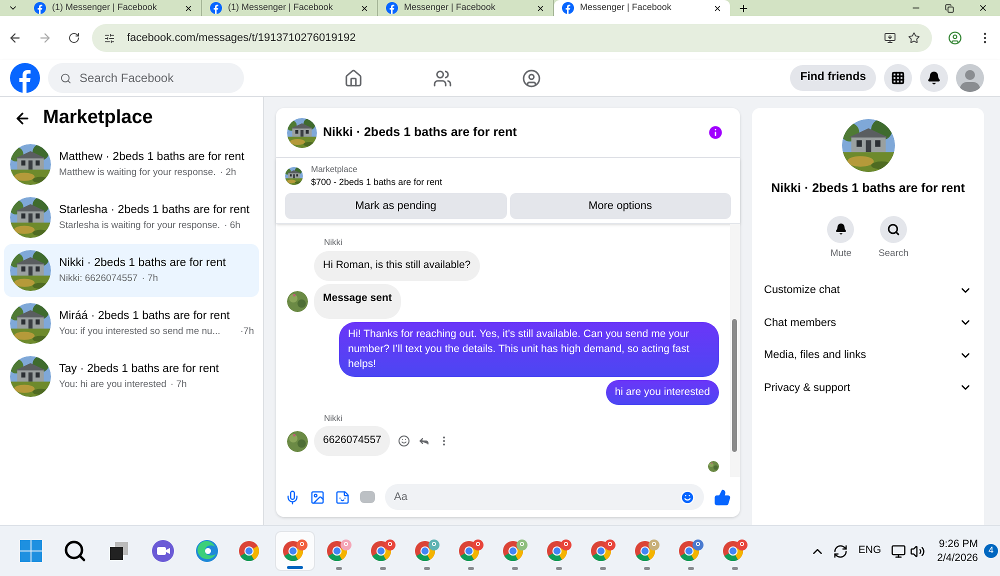  I want to click on language-indicator: ENG, so click(870, 551).